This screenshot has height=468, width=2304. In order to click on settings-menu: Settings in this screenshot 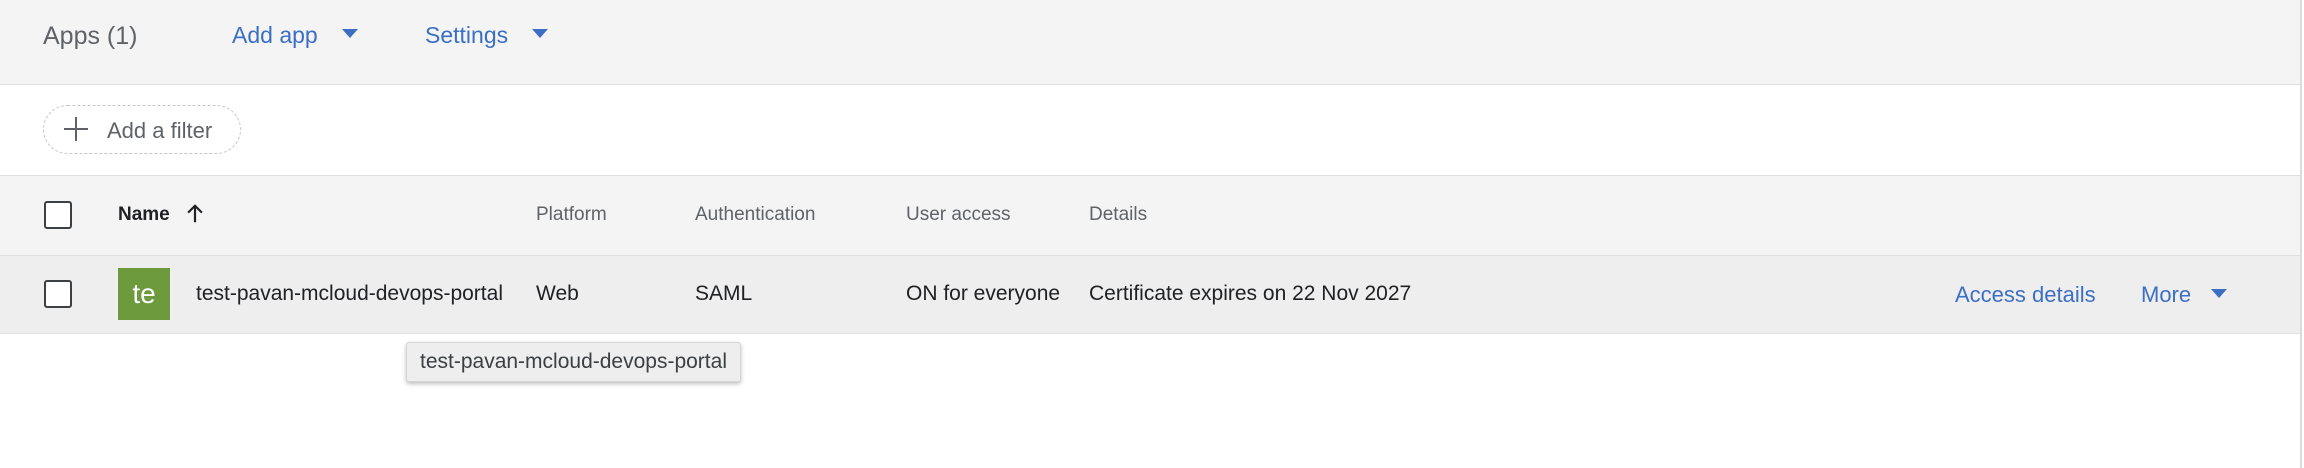, I will do `click(487, 35)`.